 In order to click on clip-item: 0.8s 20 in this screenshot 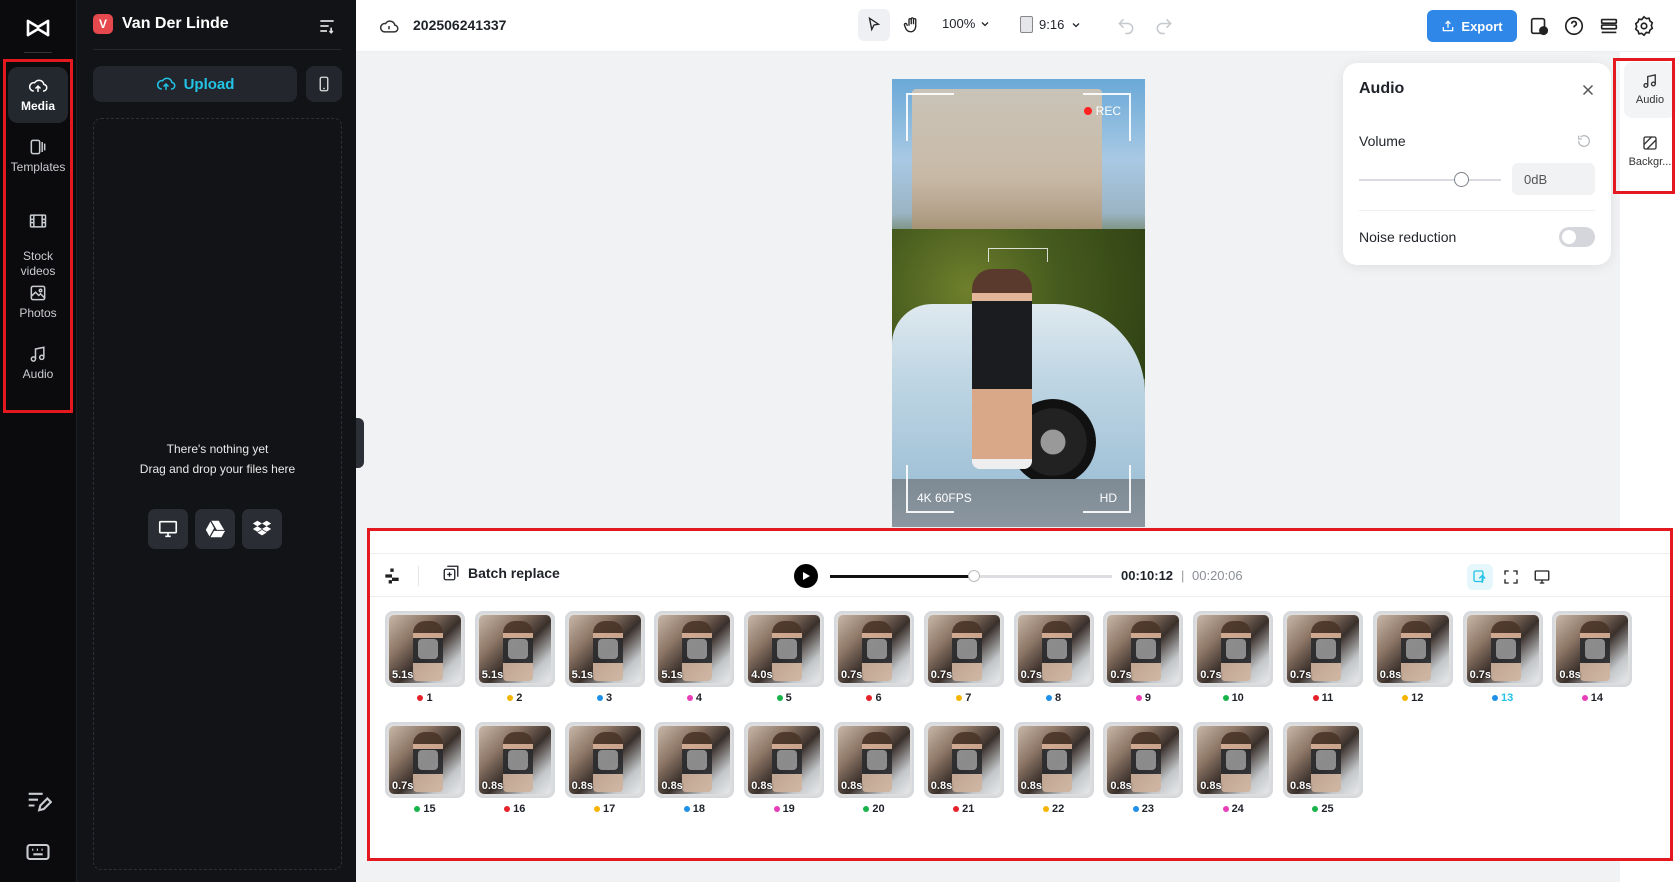, I will do `click(874, 772)`.